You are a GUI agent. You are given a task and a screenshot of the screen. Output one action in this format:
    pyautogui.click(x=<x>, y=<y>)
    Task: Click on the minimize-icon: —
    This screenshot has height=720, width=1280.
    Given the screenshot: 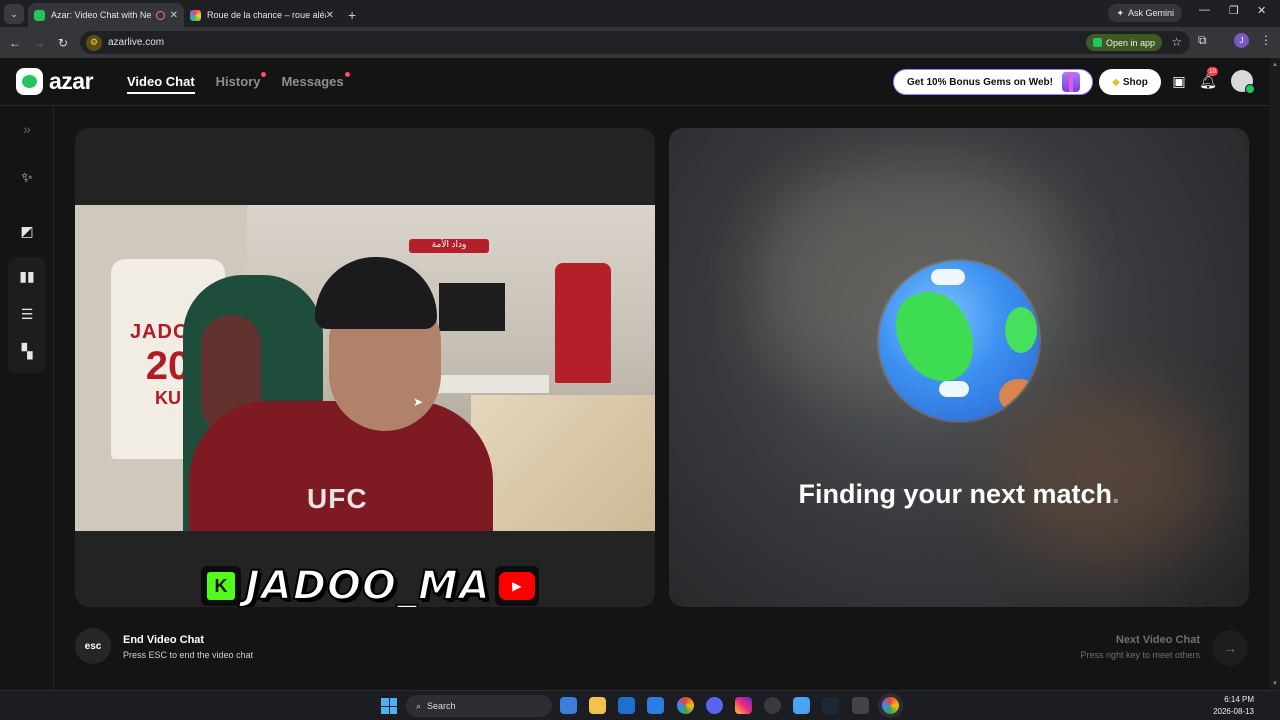 What is the action you would take?
    pyautogui.click(x=1204, y=10)
    